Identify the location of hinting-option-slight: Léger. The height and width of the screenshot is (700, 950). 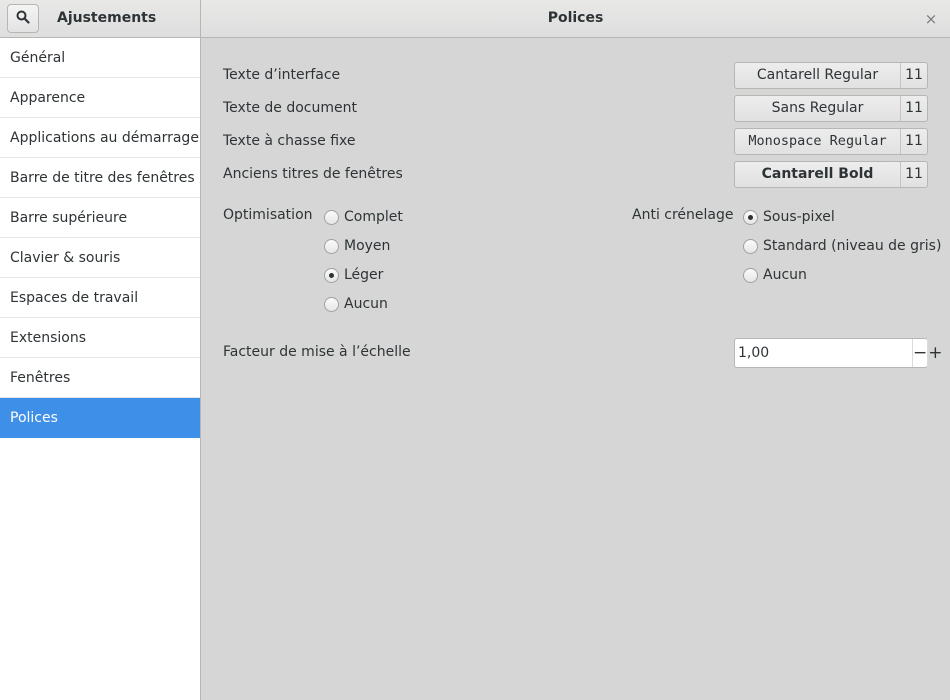
(353, 275).